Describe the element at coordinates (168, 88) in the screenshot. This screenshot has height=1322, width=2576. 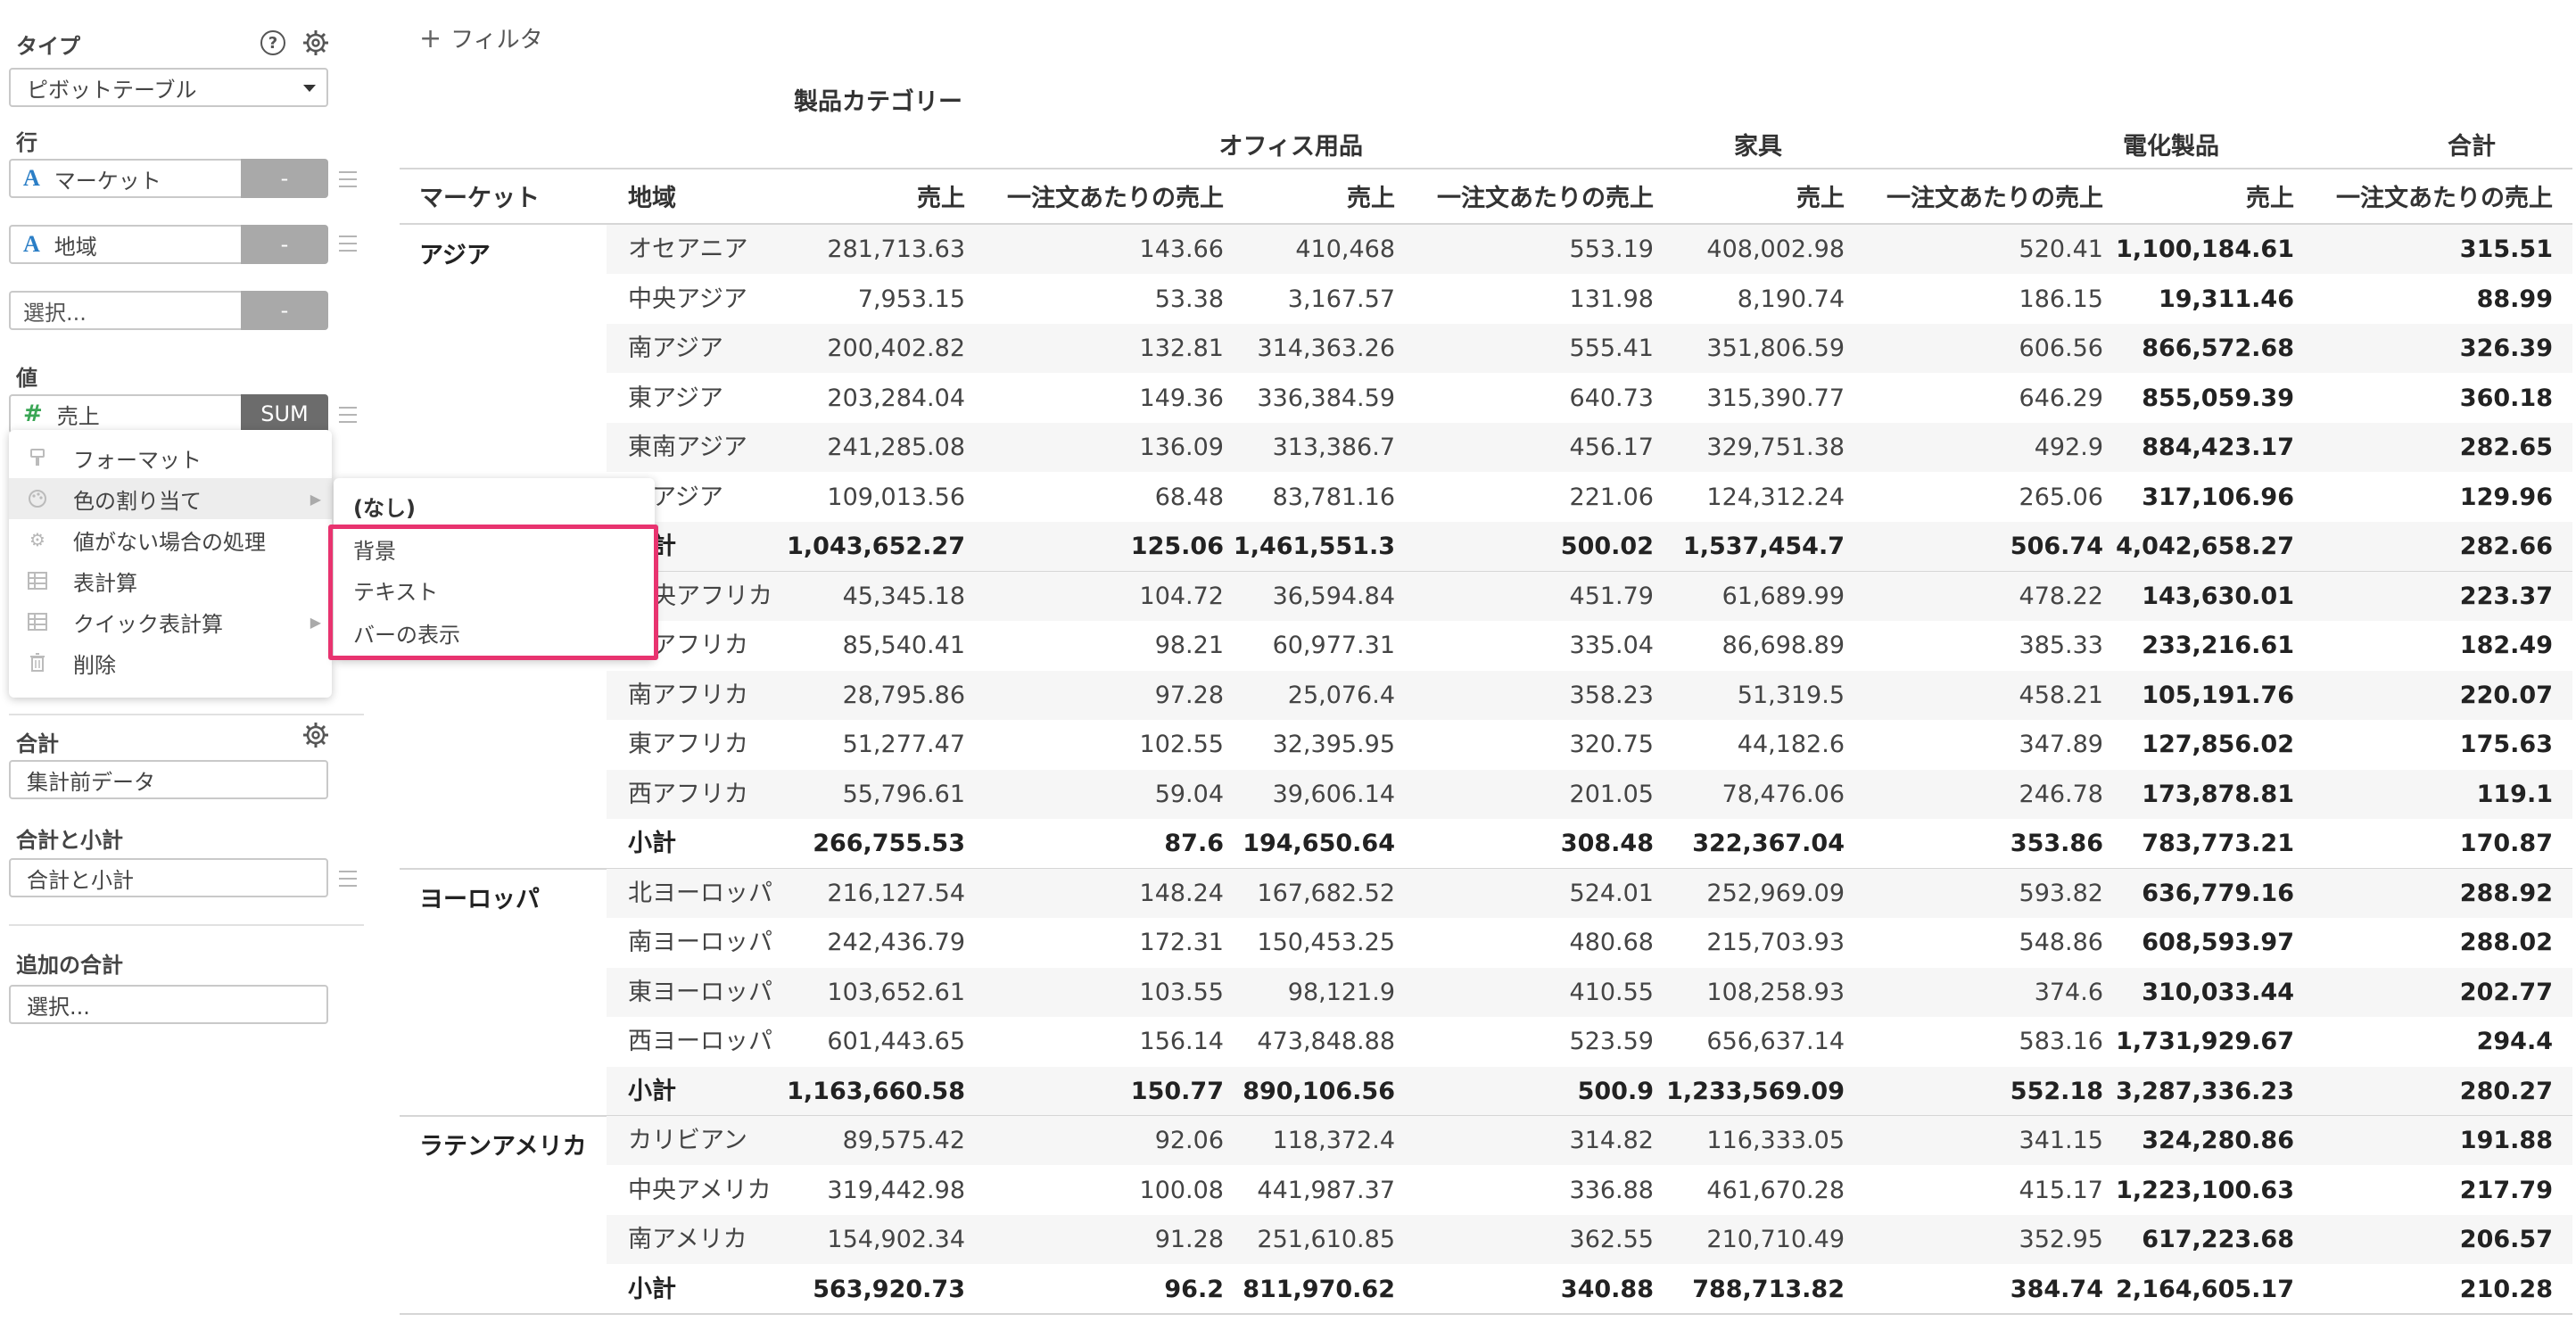
I see `type-select: ピボットテーブル` at that location.